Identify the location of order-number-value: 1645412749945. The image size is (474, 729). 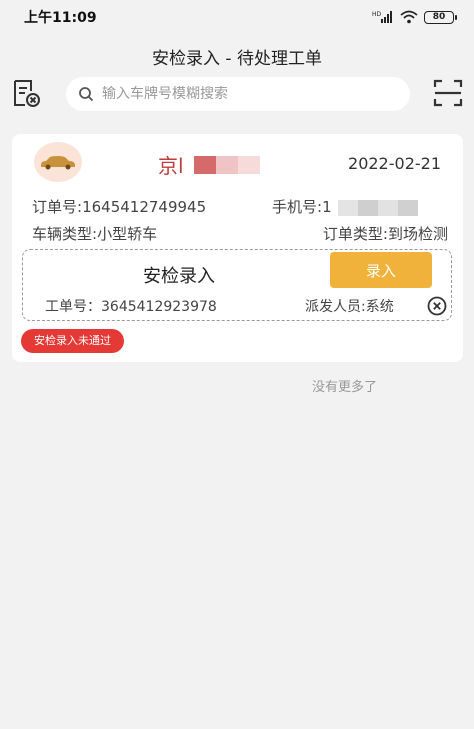
(144, 207).